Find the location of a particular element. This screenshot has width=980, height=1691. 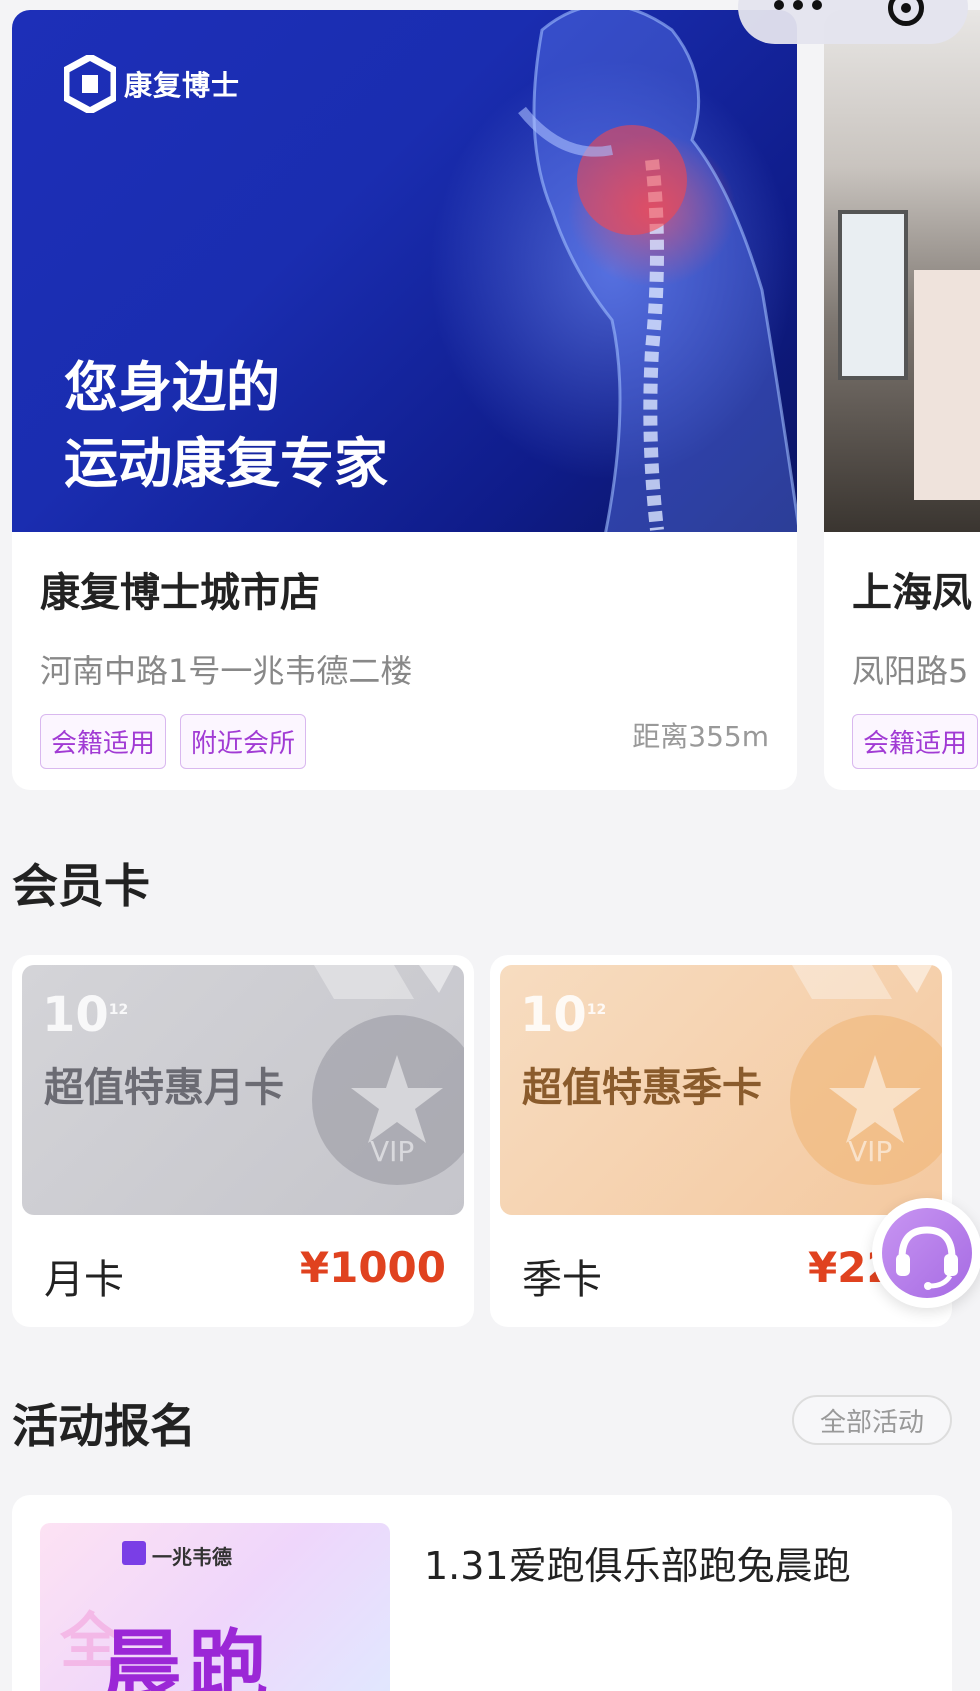

card-visual: 1012 超值特惠季卡 VIP is located at coordinates (721, 1090).